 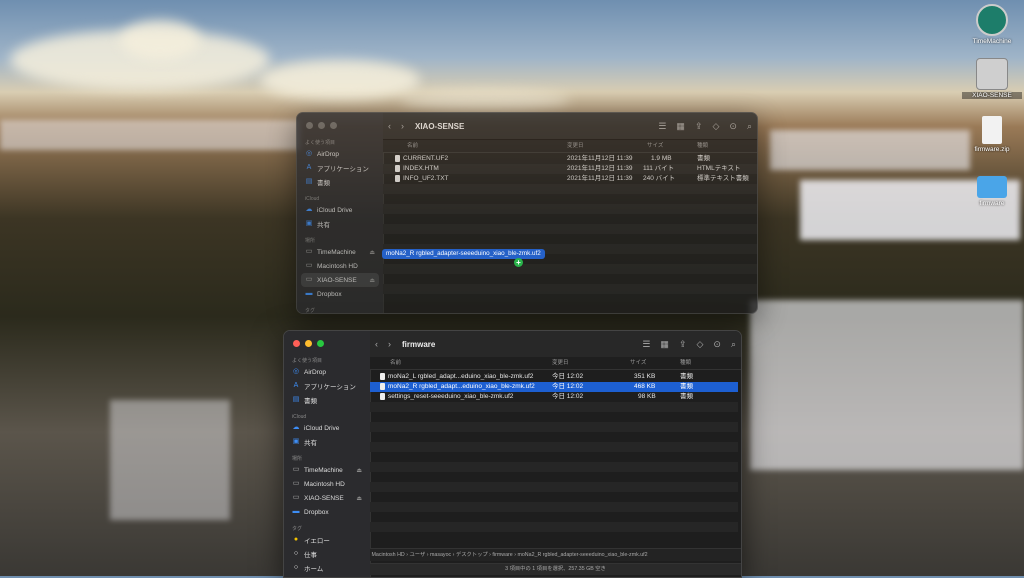 What do you see at coordinates (570, 126) in the screenshot?
I see `toolbar: ‹ › XIAO-SENSE ☰ ▦ ⇪ ◇ ⊙ ⌕` at bounding box center [570, 126].